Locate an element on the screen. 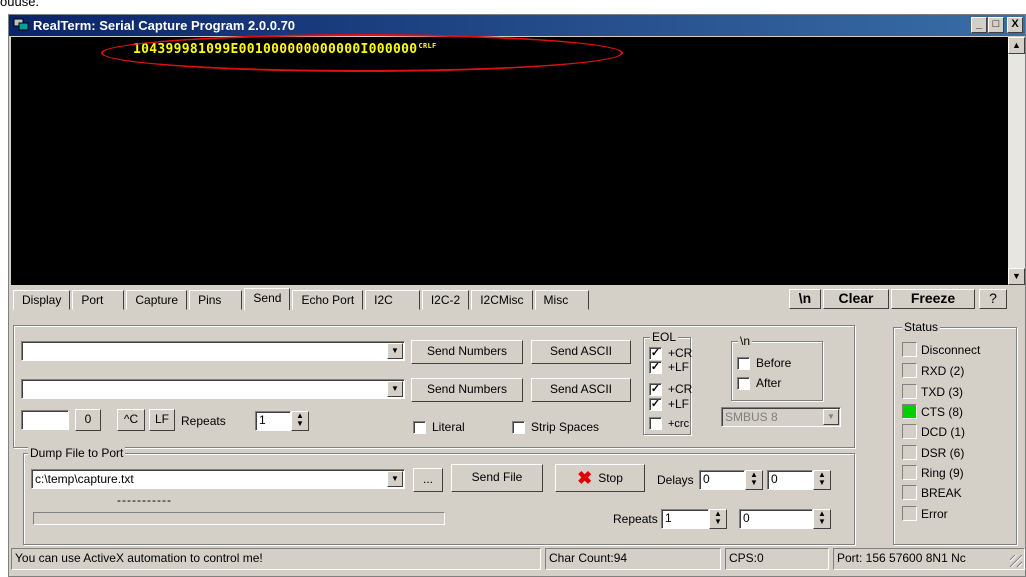 The height and width of the screenshot is (577, 1026). after-check-box is located at coordinates (743, 383).